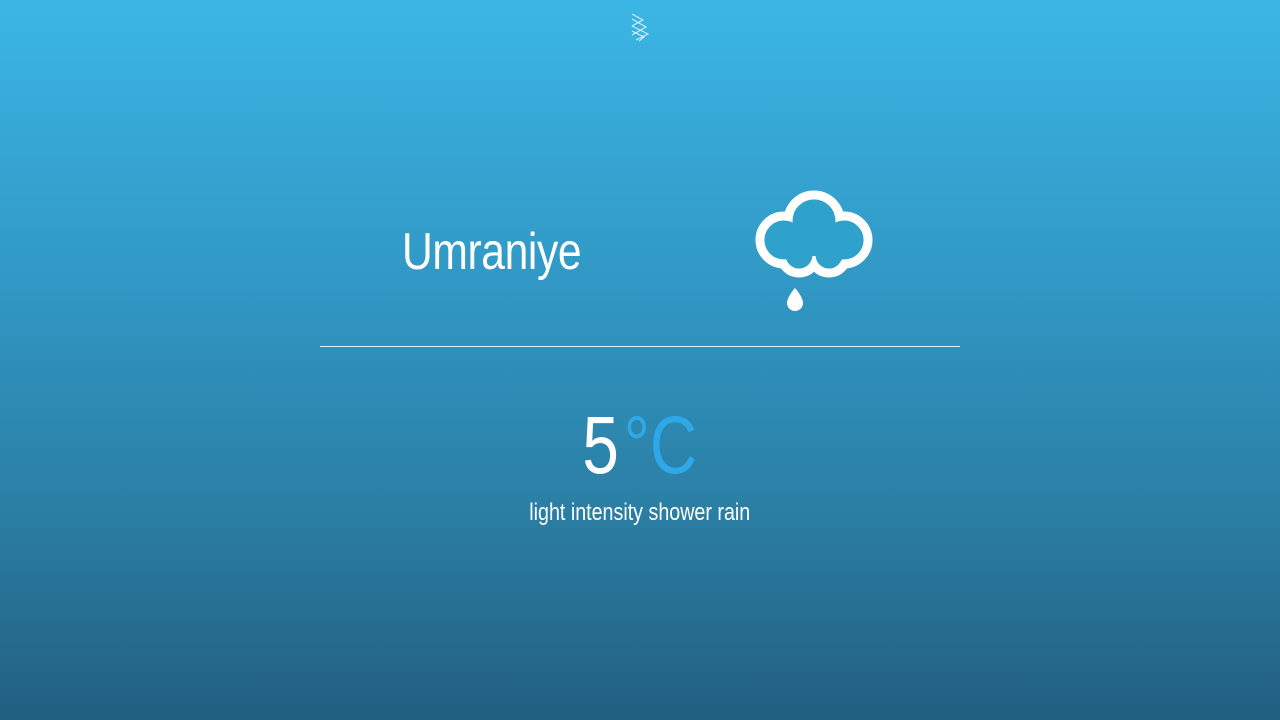 The width and height of the screenshot is (1280, 720). What do you see at coordinates (601, 445) in the screenshot?
I see `temperature-value: 5` at bounding box center [601, 445].